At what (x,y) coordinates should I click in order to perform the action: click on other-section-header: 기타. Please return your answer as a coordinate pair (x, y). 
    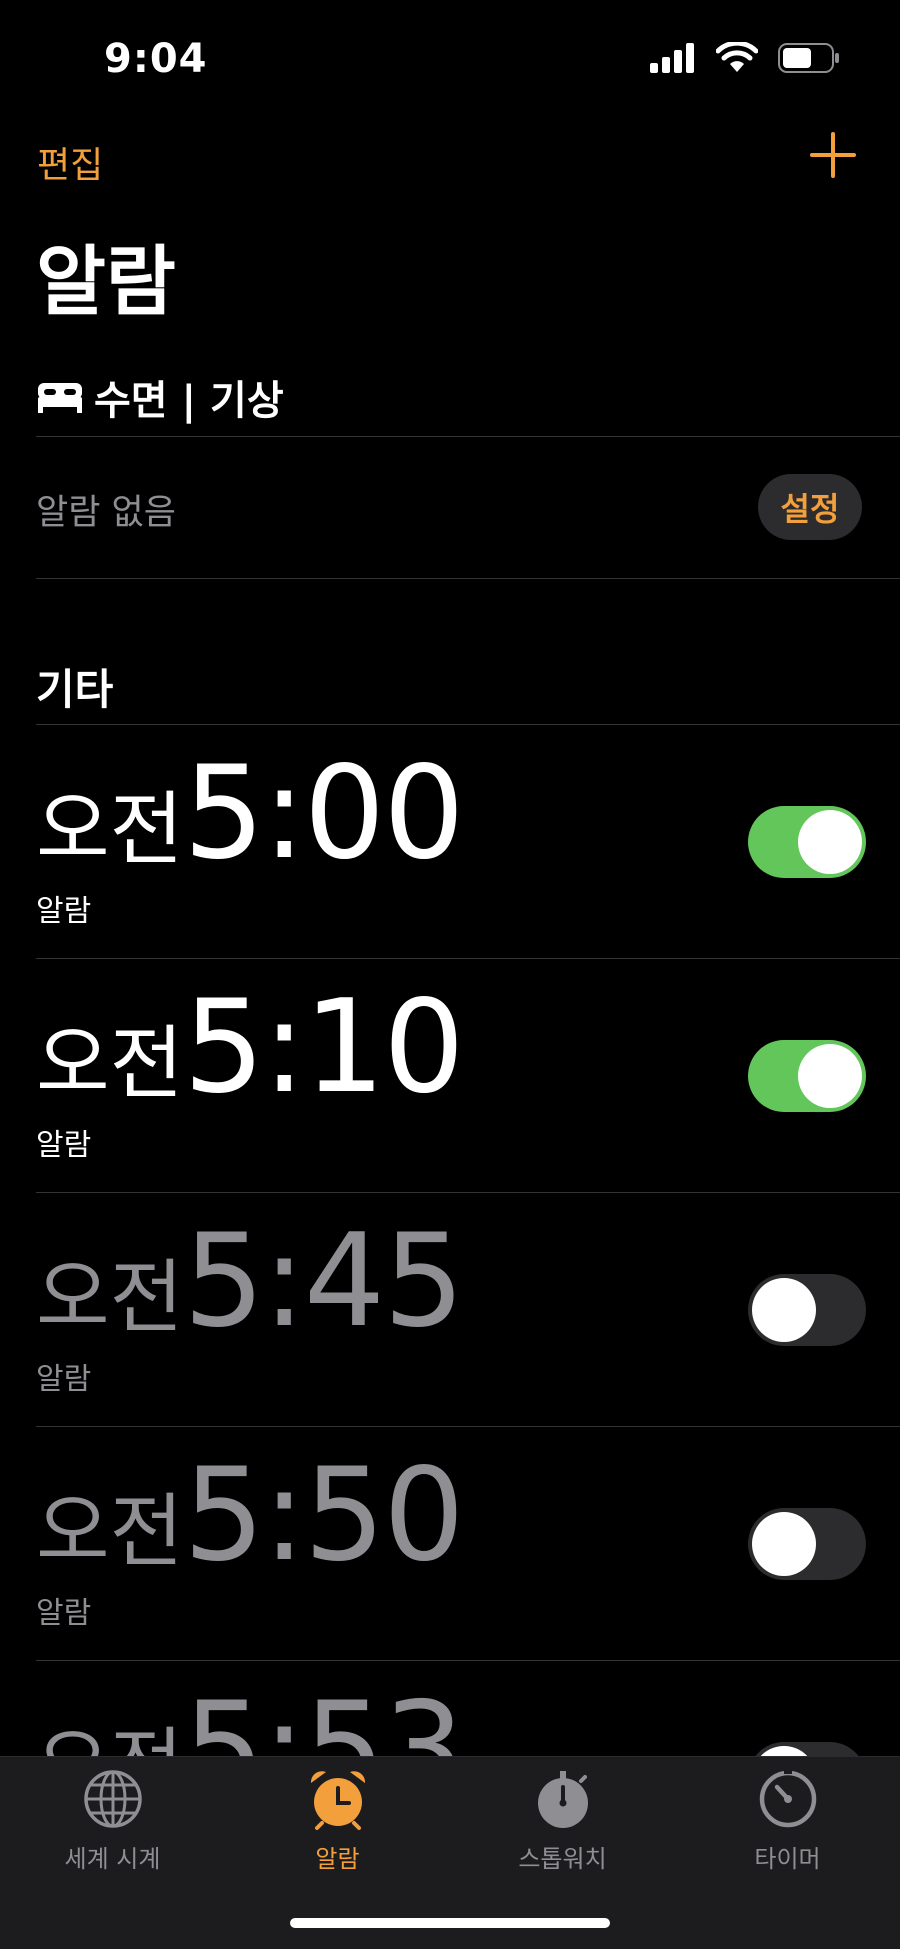
    Looking at the image, I should click on (75, 689).